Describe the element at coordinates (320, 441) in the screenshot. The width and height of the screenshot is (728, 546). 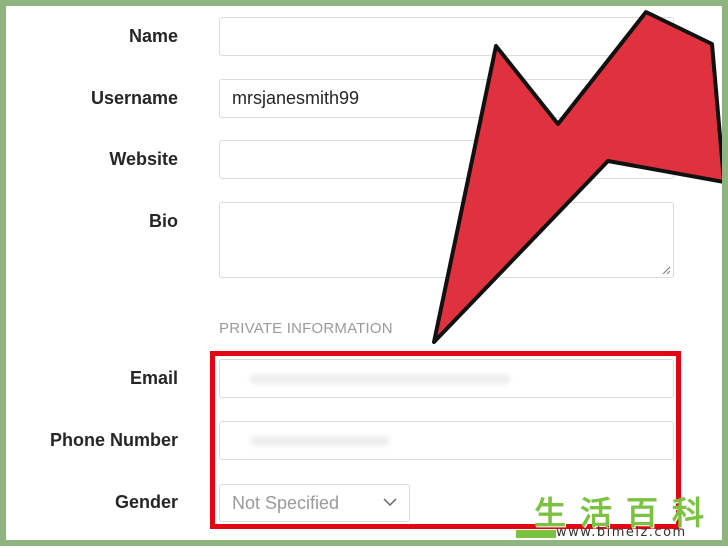
I see `phone-blurred-text` at that location.